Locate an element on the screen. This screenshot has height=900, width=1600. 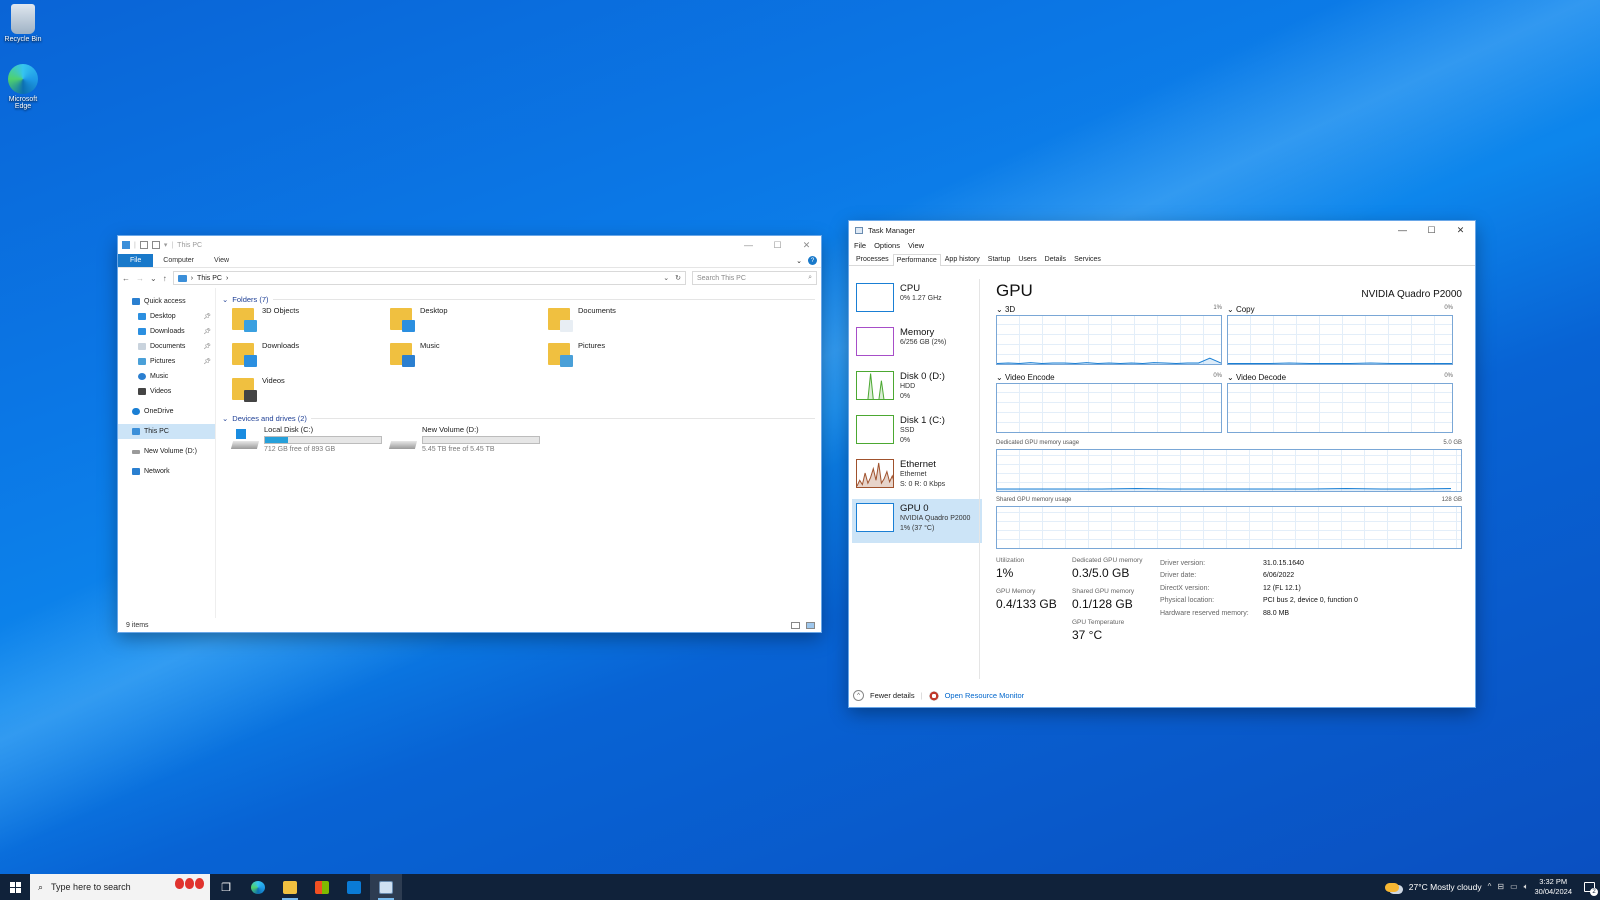
resource-ethernet: Ethernet Ethernet S: 0 R: 0 Kbps is located at coordinates (917, 477).